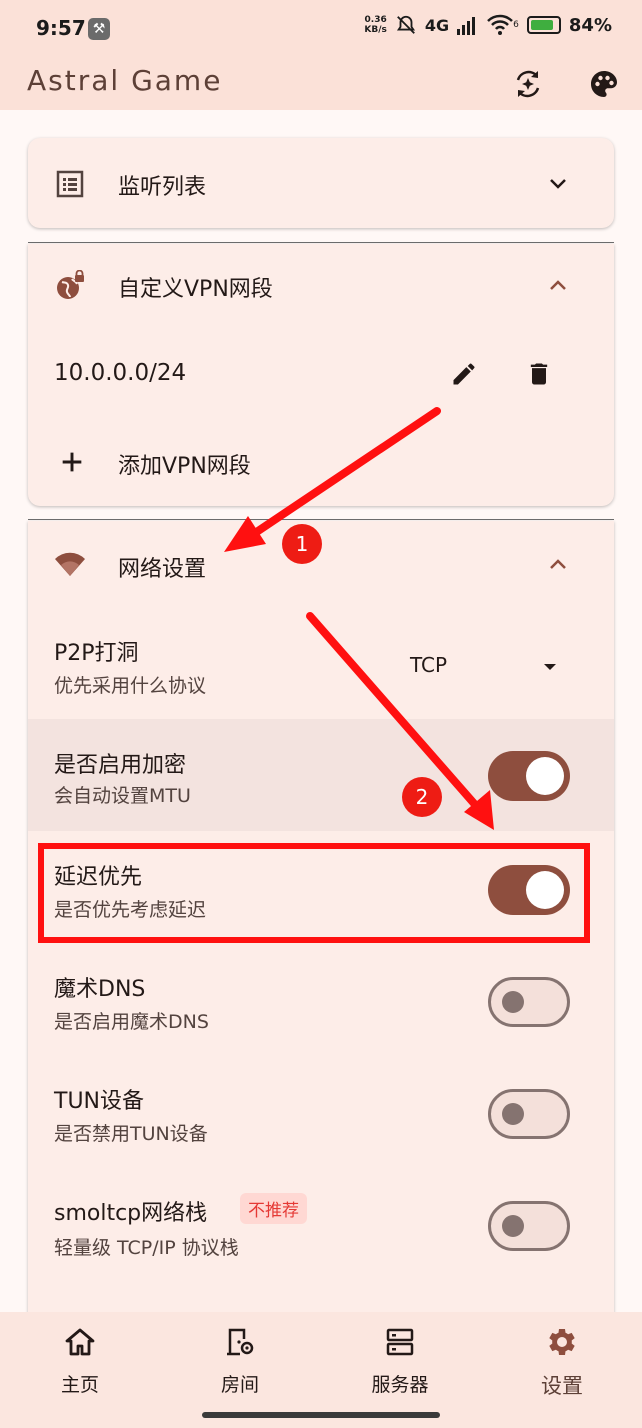 Image resolution: width=642 pixels, height=1428 pixels. What do you see at coordinates (314, 893) in the screenshot?
I see `annotation-highlight-box` at bounding box center [314, 893].